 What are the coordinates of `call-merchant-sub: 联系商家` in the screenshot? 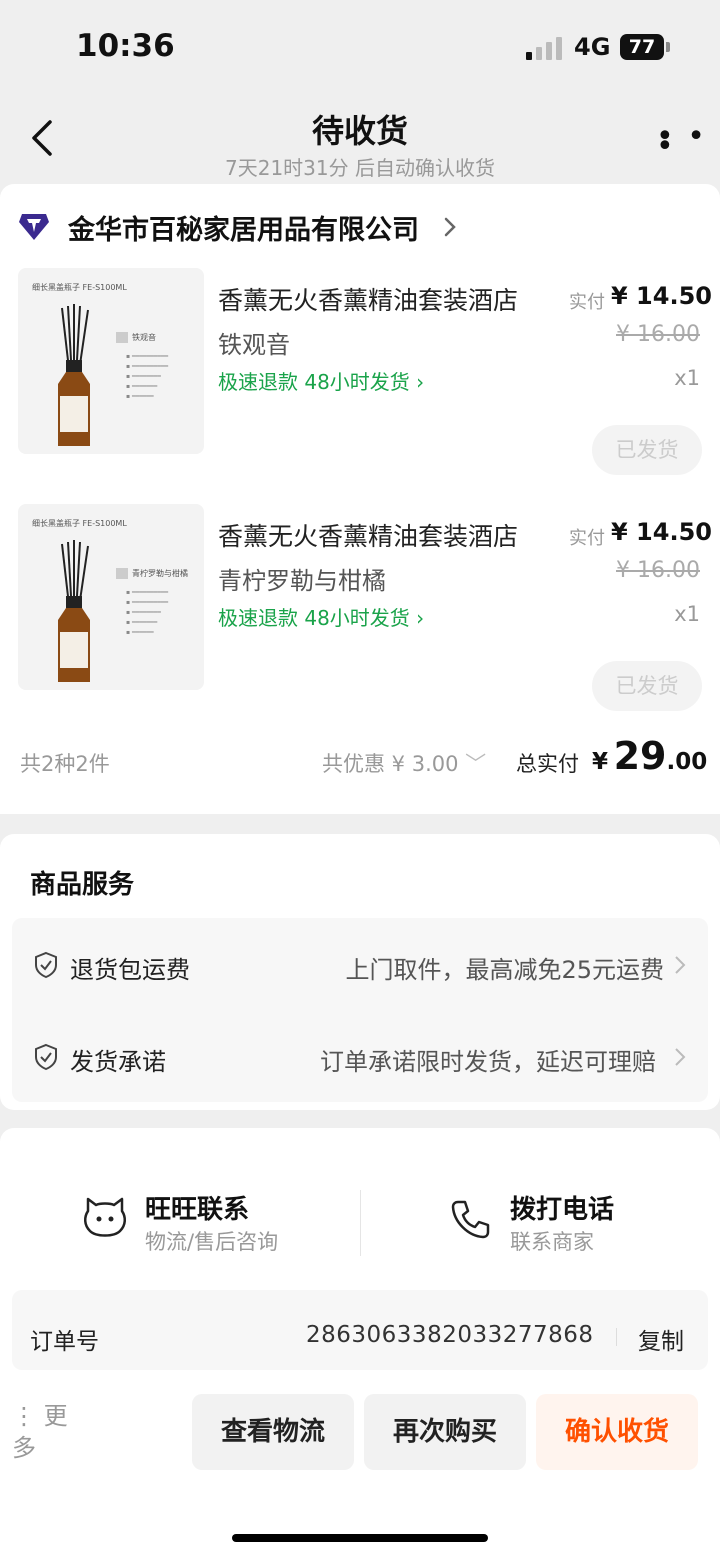 It's located at (552, 1242).